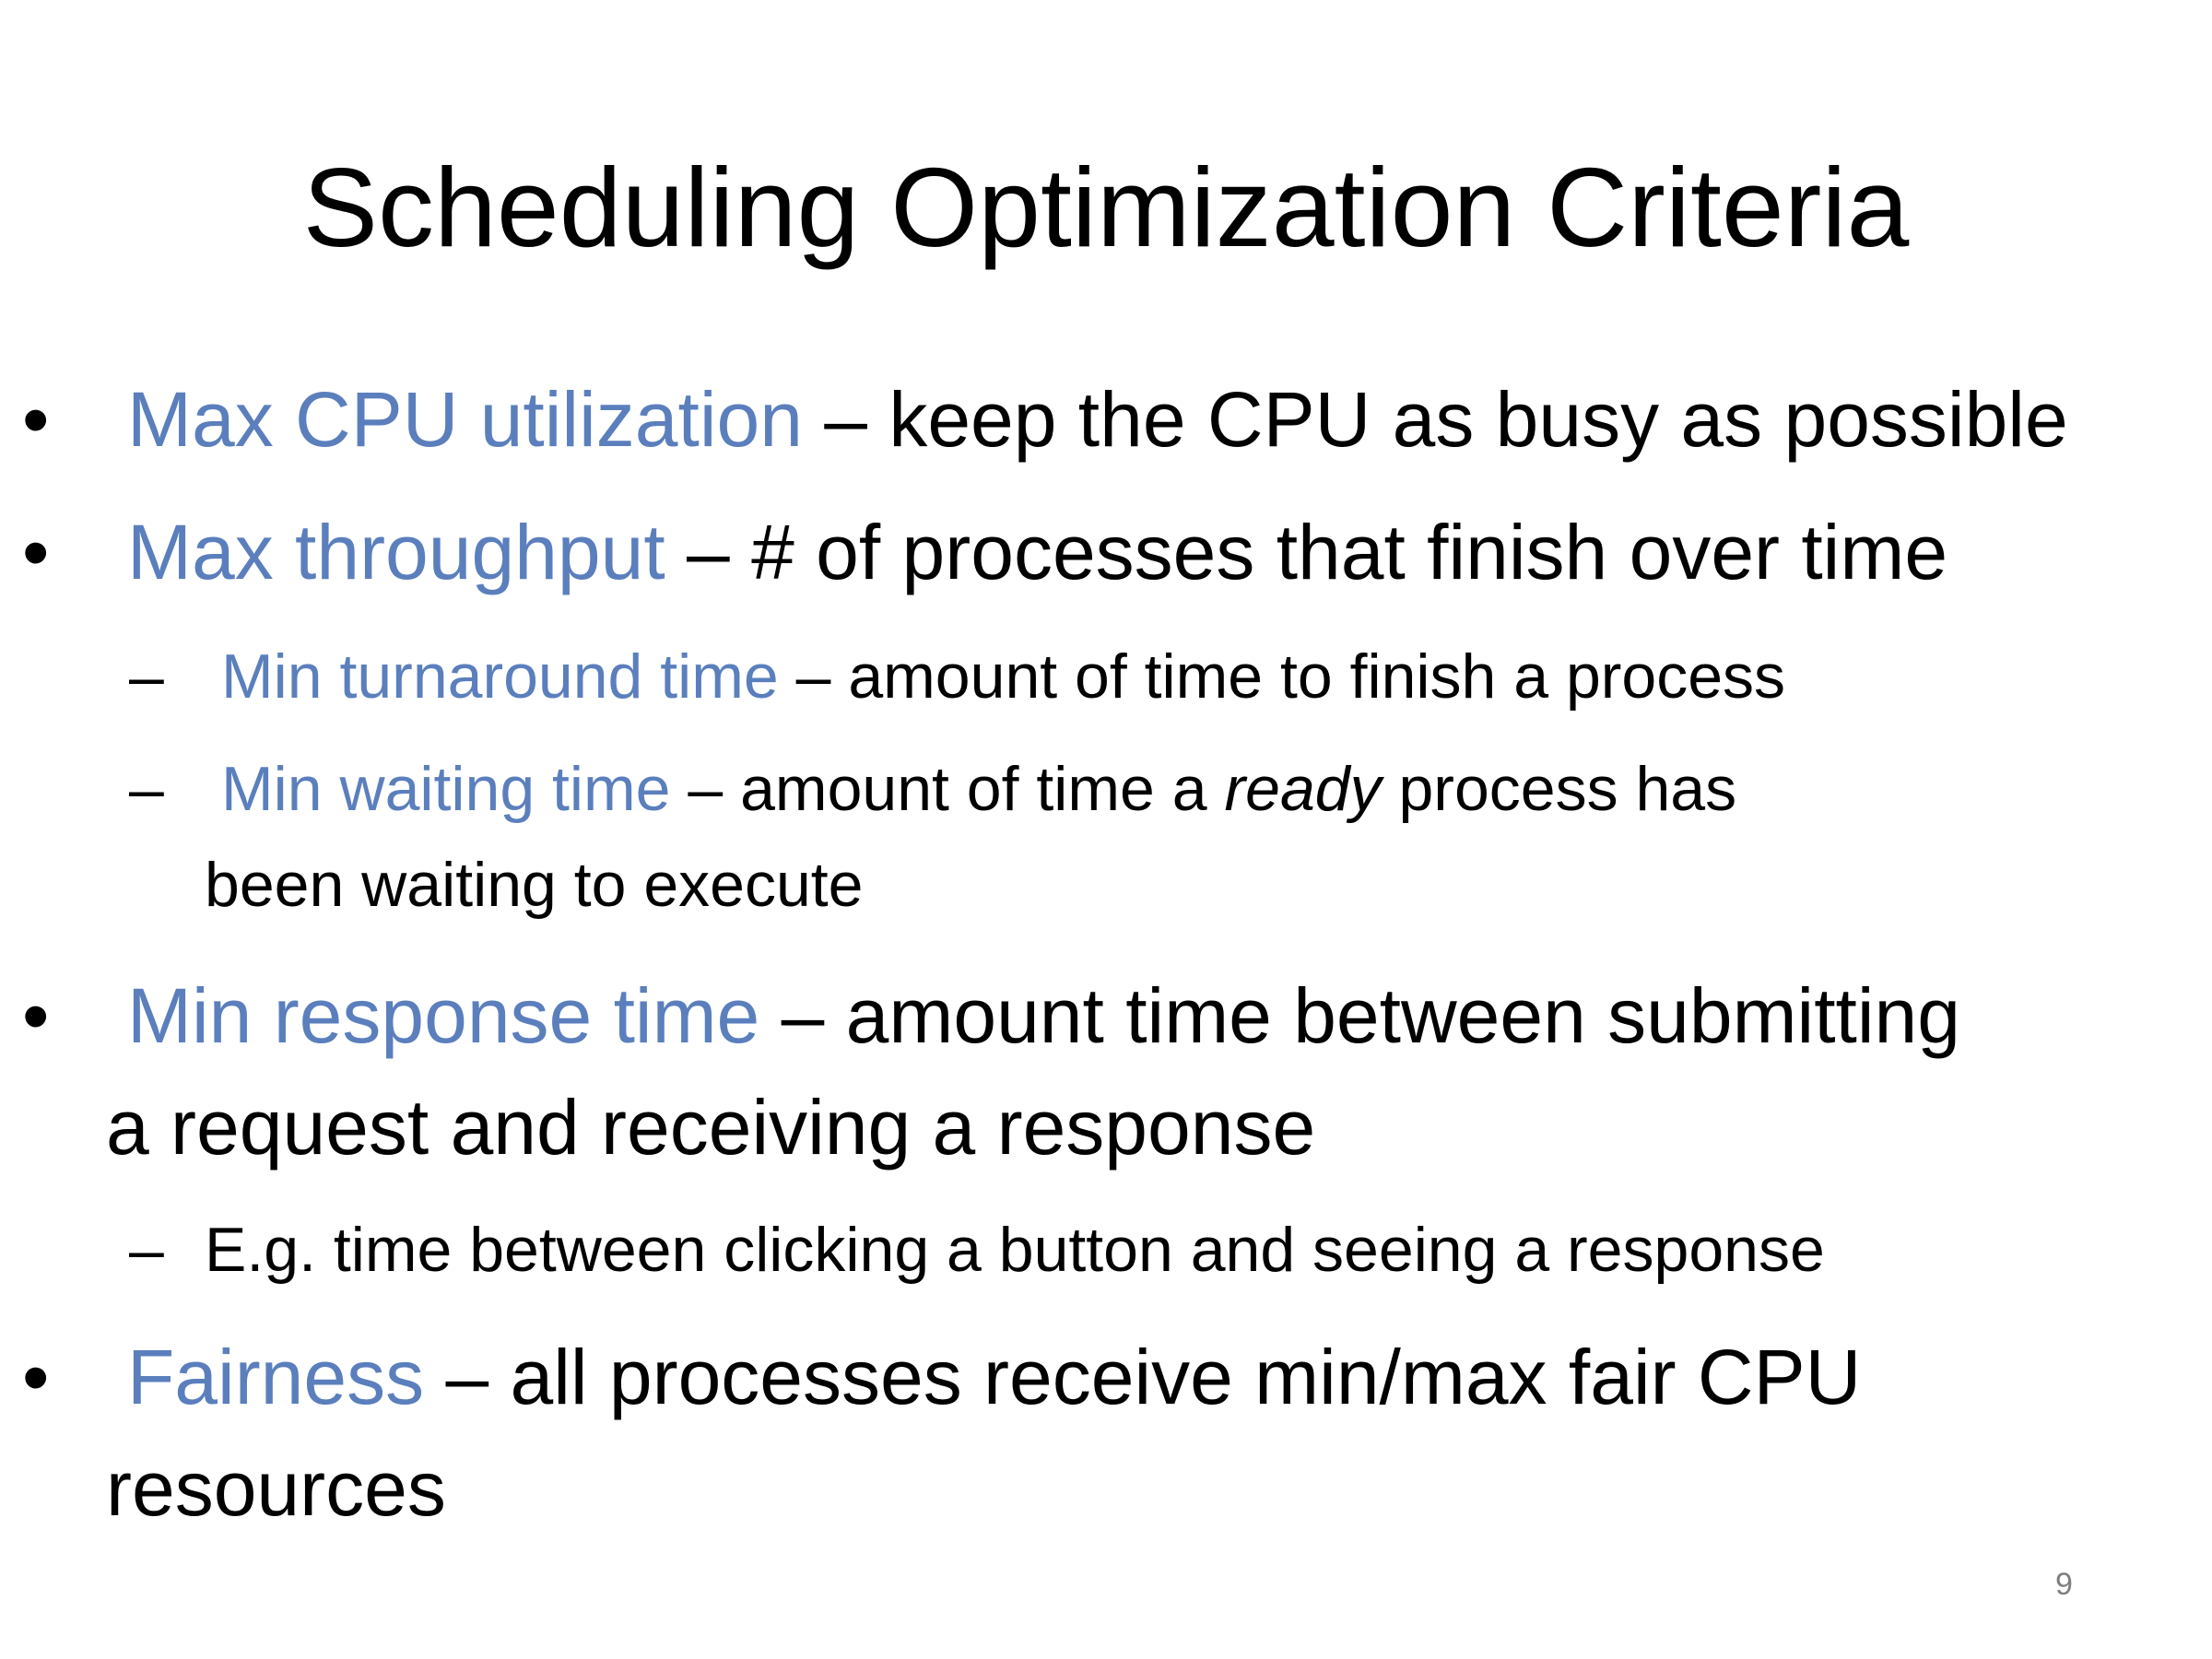 Image resolution: width=2212 pixels, height=1659 pixels. What do you see at coordinates (465, 419) in the screenshot?
I see `criterion-term: Max CPU utilization` at bounding box center [465, 419].